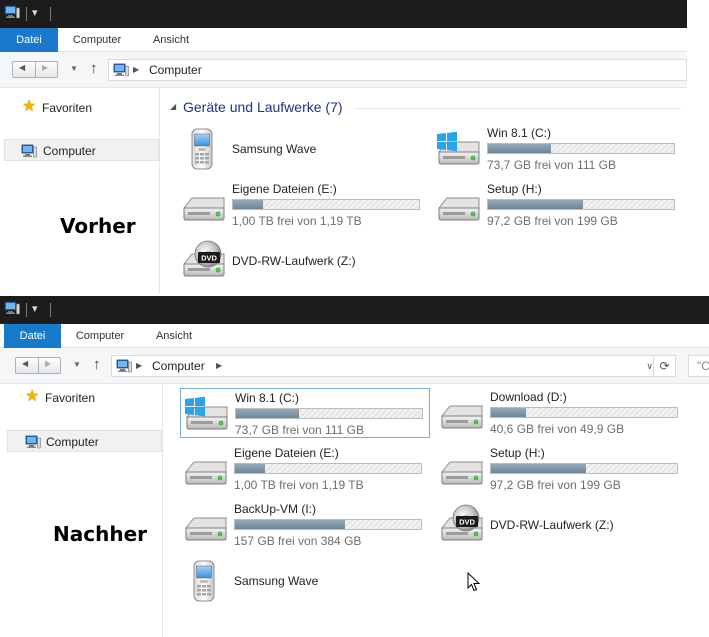 This screenshot has width=709, height=637. Describe the element at coordinates (517, 453) in the screenshot. I see `drive-name: Setup (H:)` at that location.